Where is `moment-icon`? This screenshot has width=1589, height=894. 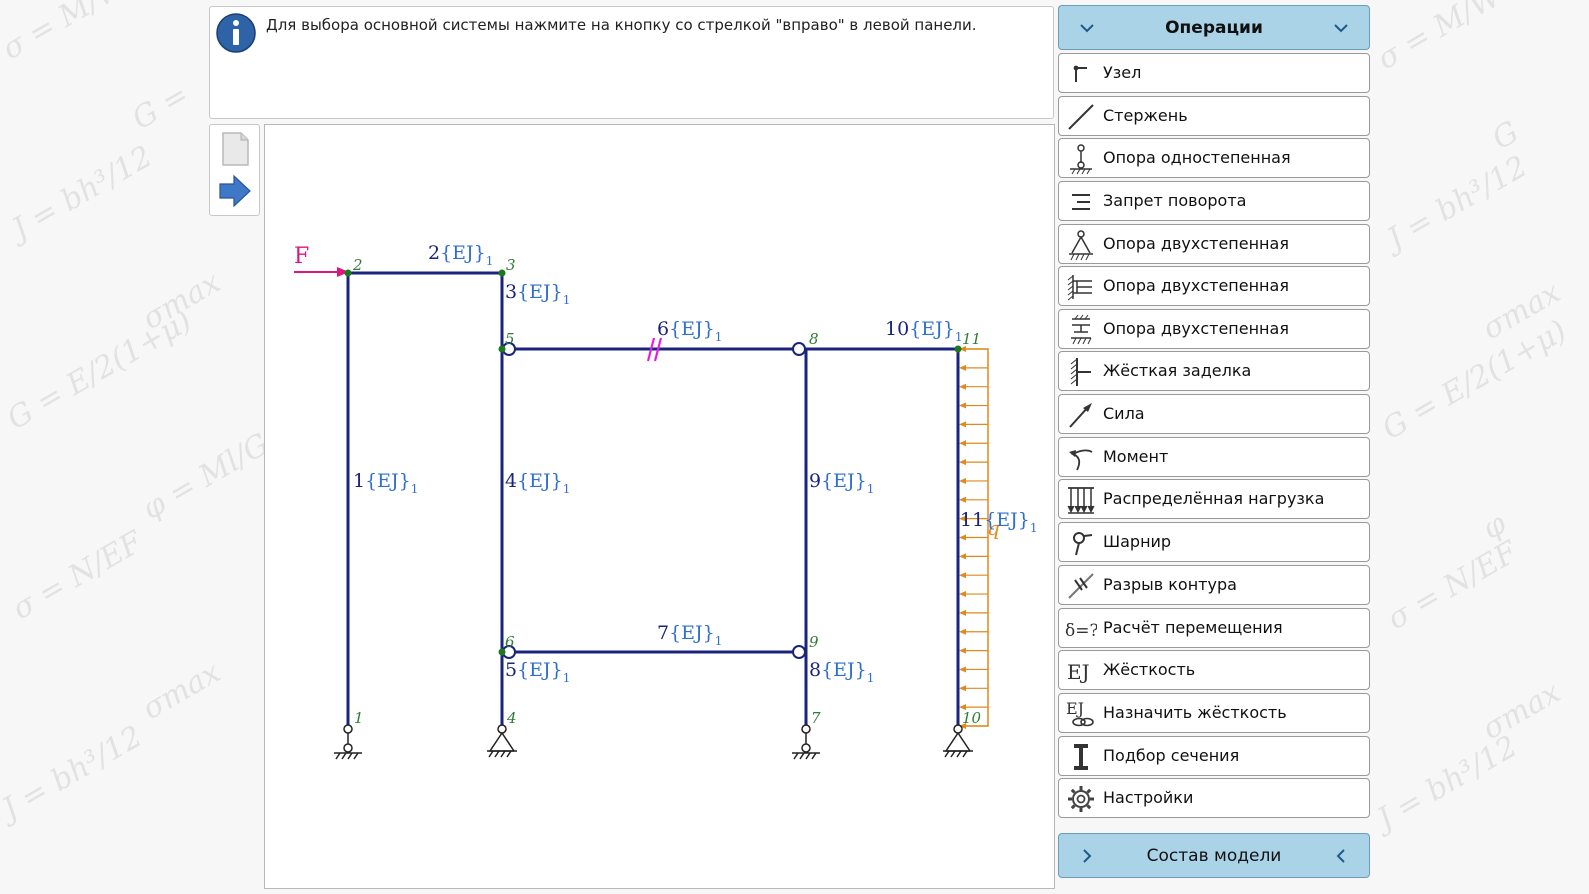 moment-icon is located at coordinates (1081, 460).